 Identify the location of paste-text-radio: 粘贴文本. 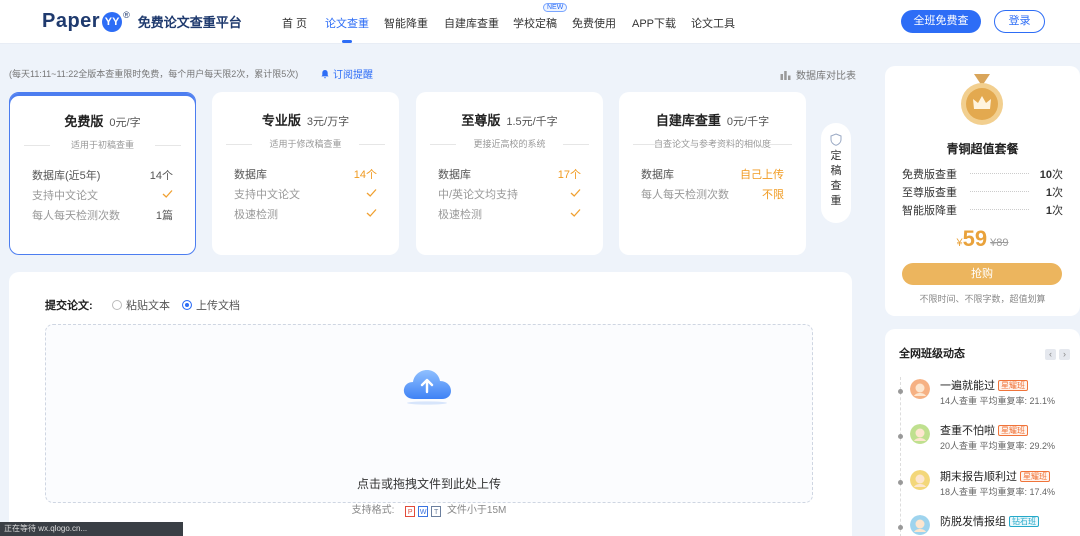
(141, 305).